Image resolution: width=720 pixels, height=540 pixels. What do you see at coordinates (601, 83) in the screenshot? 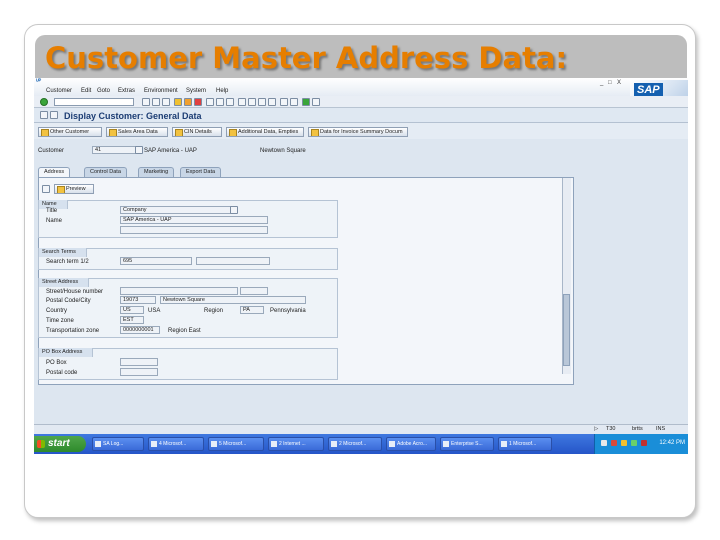
I see `minimize-button: _` at bounding box center [601, 83].